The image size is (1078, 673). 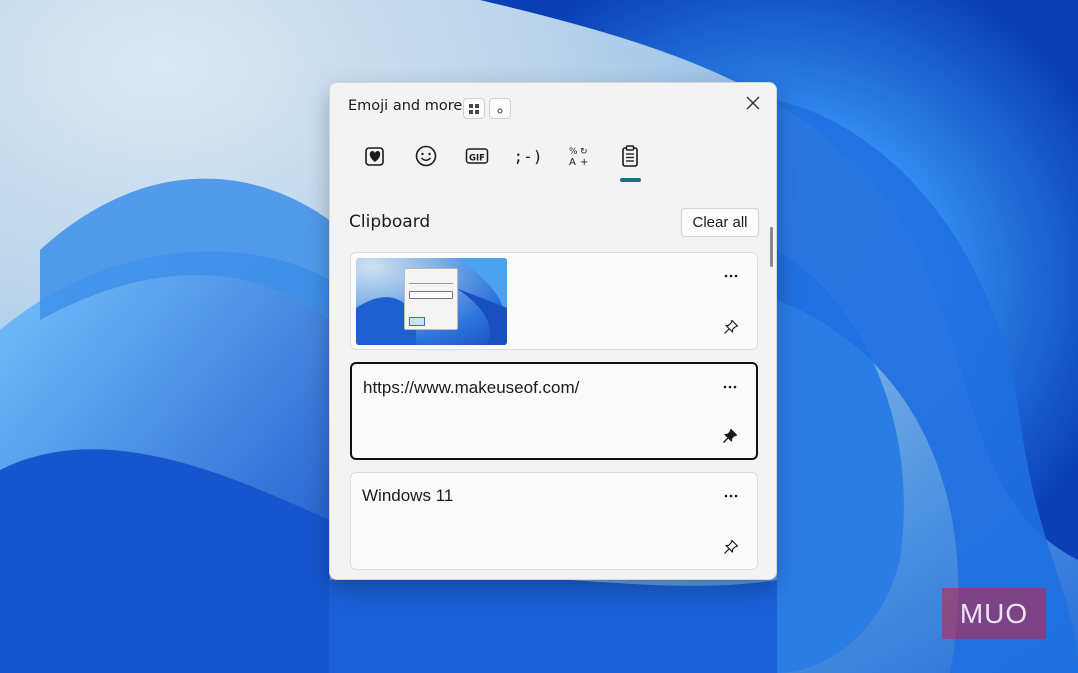 I want to click on symbols-icon: % ↻ A +, so click(x=578, y=157).